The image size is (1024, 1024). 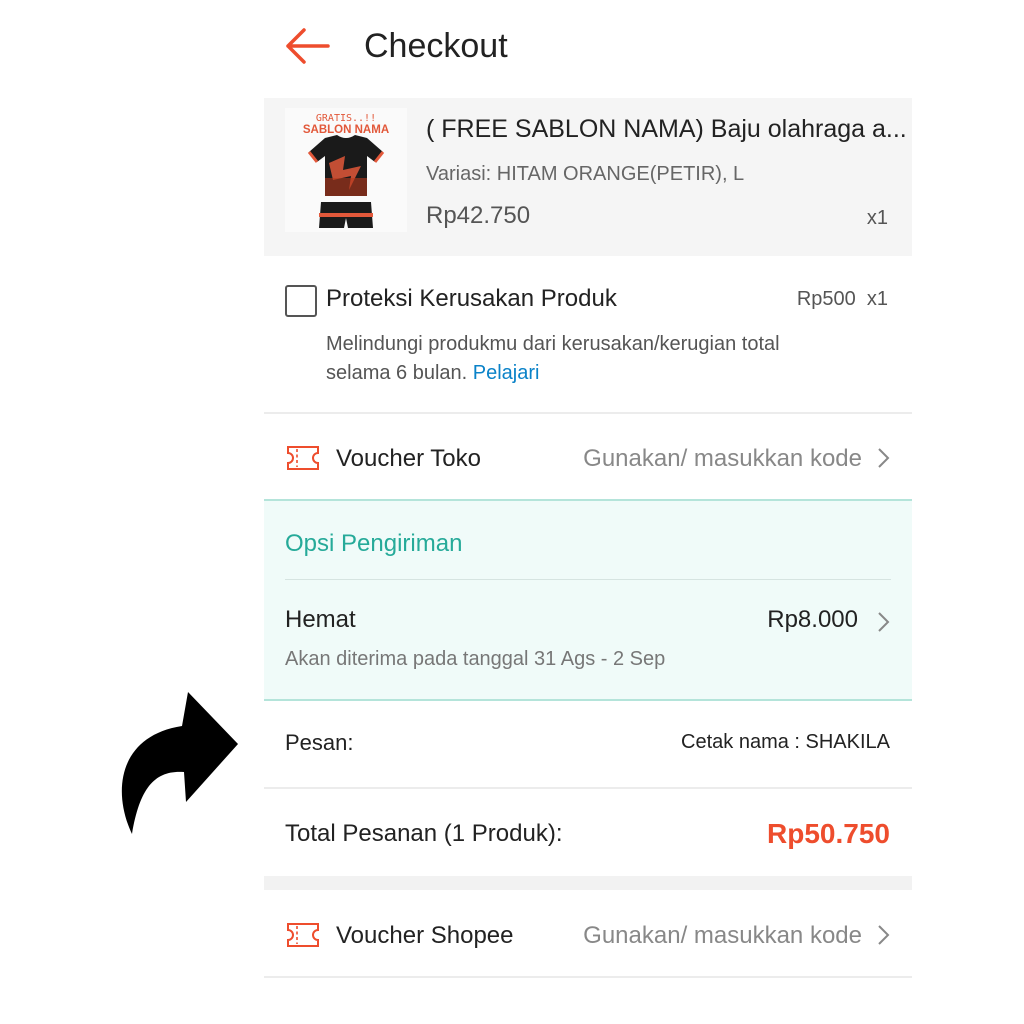 I want to click on product-image: GRATIS..!! SABLON NAMA, so click(x=346, y=170).